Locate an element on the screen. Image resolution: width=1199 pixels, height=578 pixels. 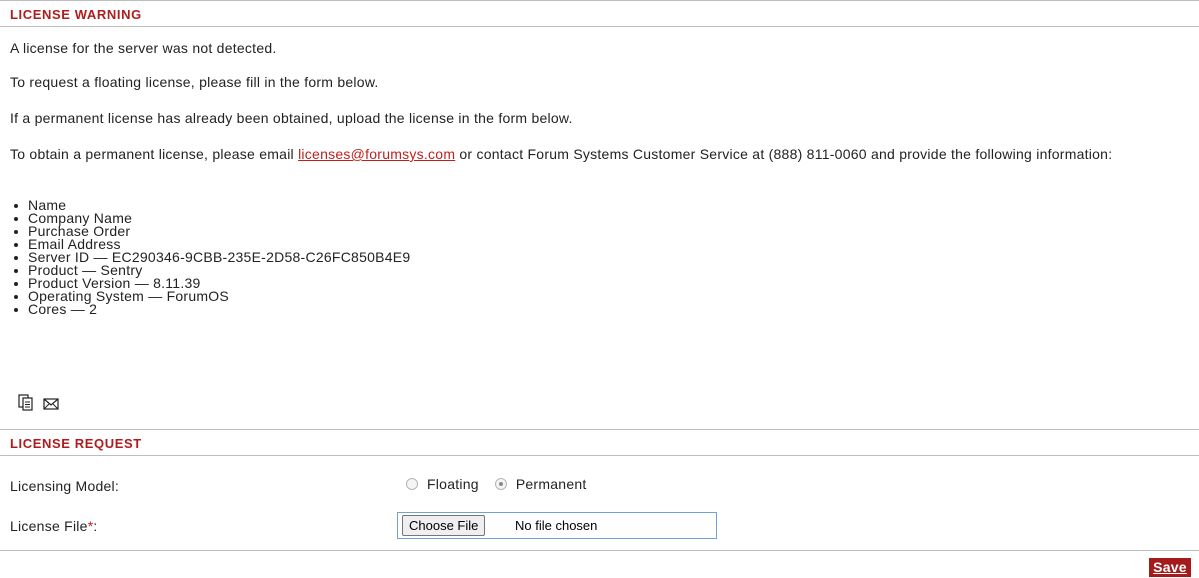
license-file-label: License File*: is located at coordinates (54, 526).